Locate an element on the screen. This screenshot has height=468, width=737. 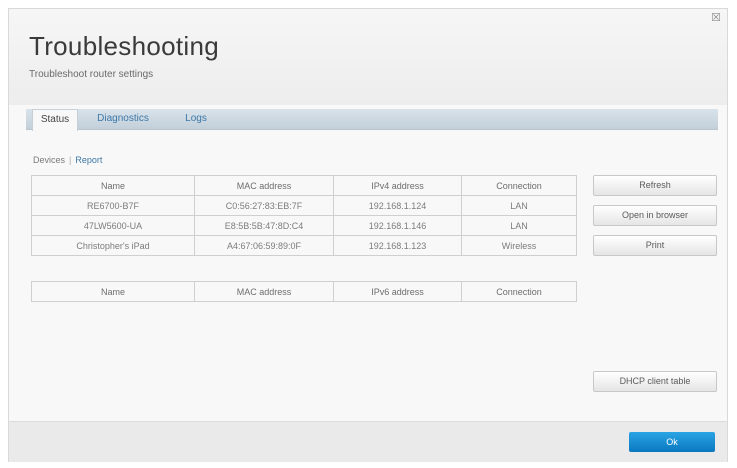
mac-address-cell: C0:56:27:83:EB:7F is located at coordinates (264, 205).